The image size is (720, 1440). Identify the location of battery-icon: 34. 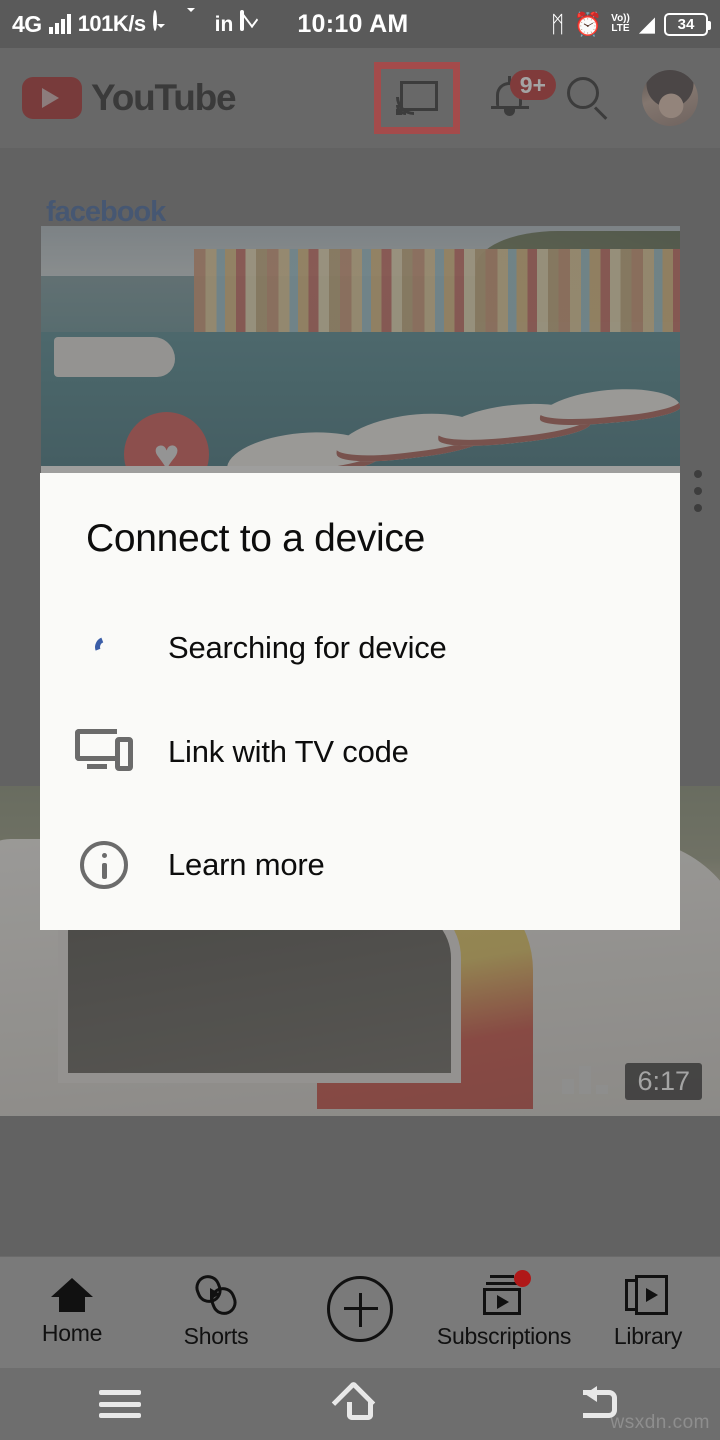
(687, 24).